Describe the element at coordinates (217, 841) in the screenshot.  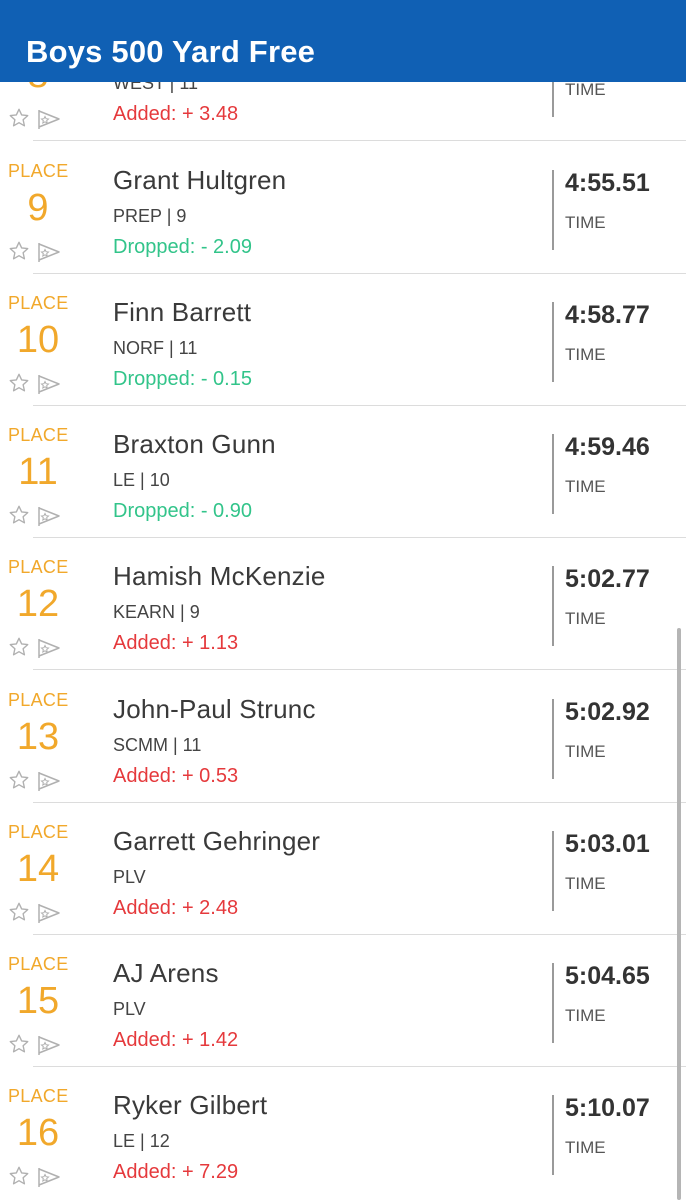
I see `swimmer-name: Garrett Gehringer` at that location.